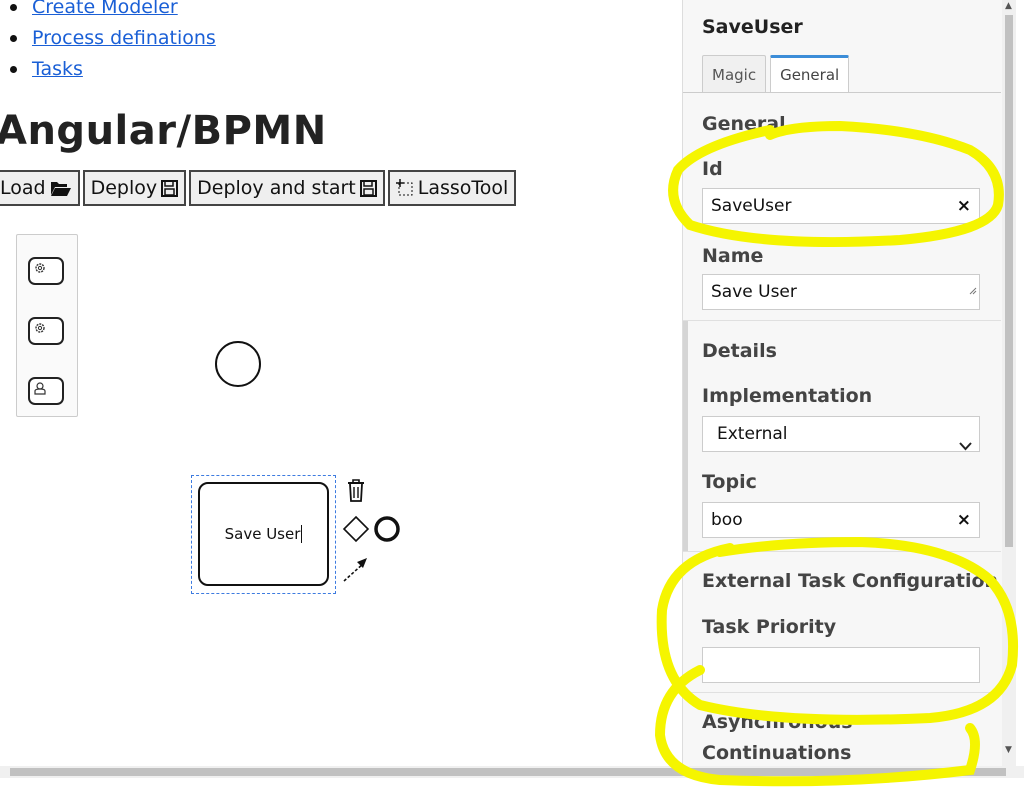  I want to click on details-group-header: Details, so click(739, 351).